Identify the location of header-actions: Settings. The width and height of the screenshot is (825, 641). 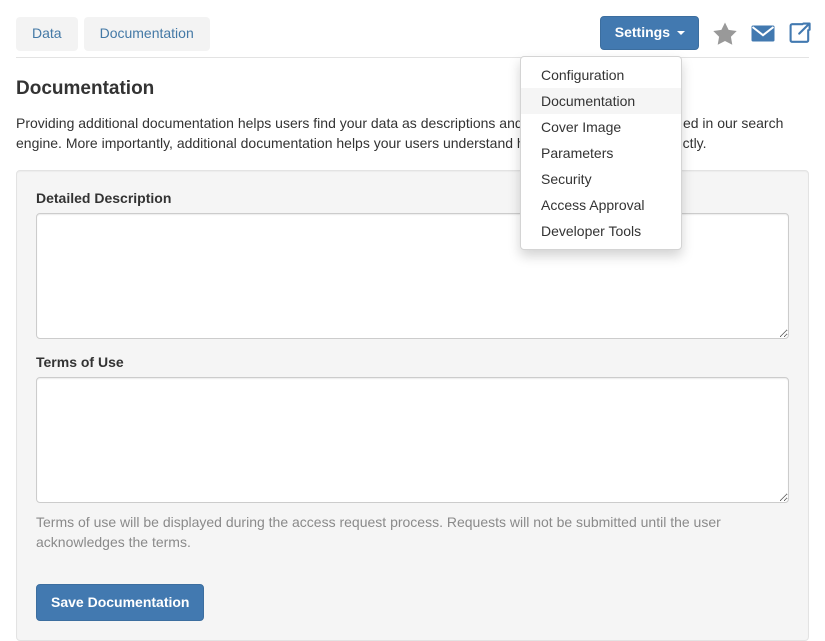
(705, 33).